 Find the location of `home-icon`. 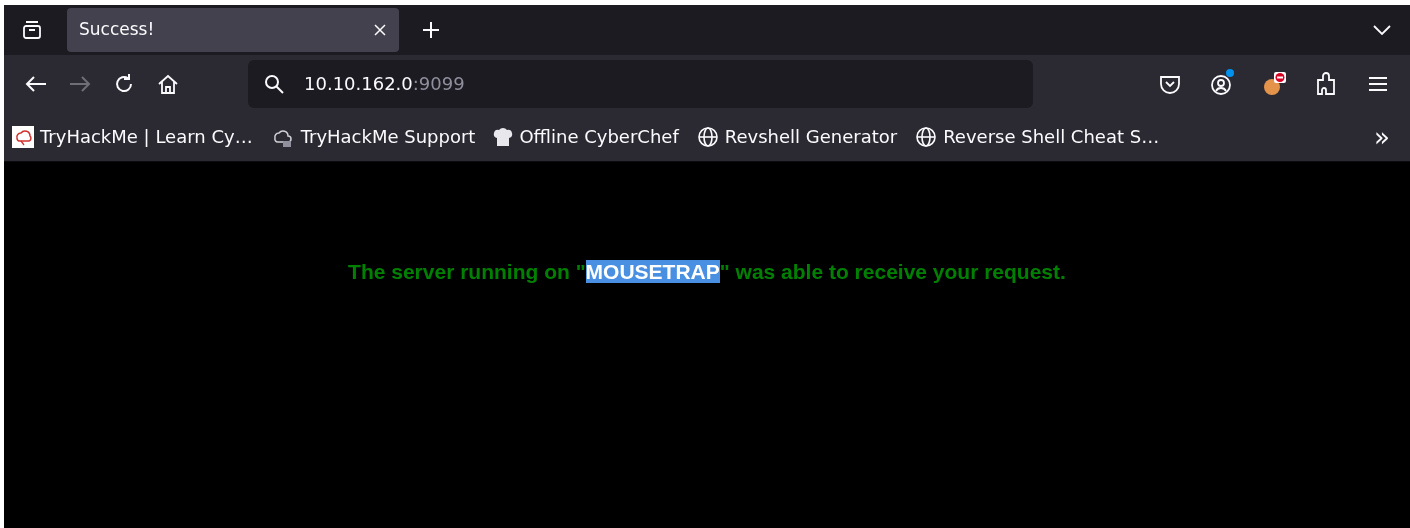

home-icon is located at coordinates (168, 83).